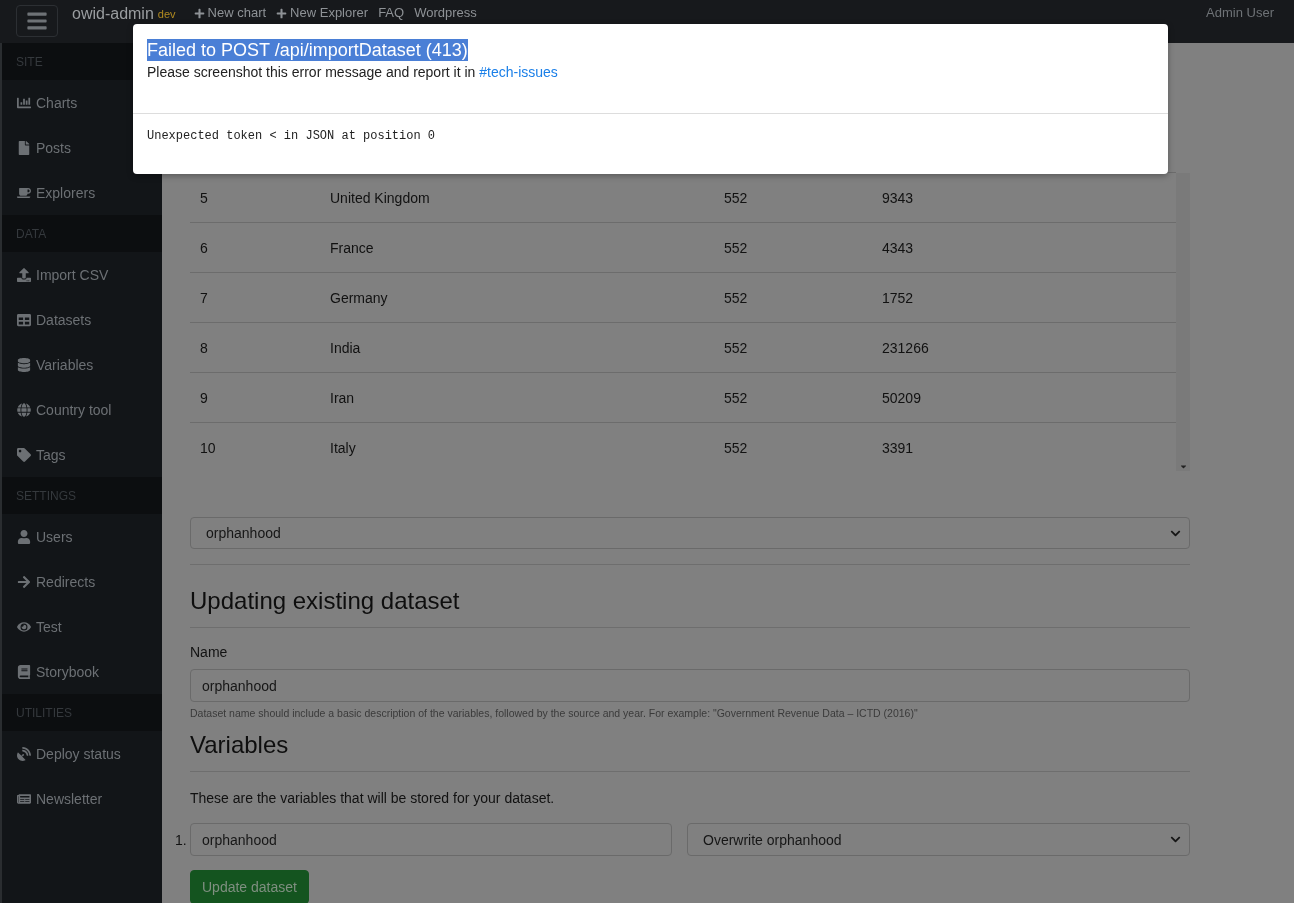  I want to click on upload-icon, so click(24, 274).